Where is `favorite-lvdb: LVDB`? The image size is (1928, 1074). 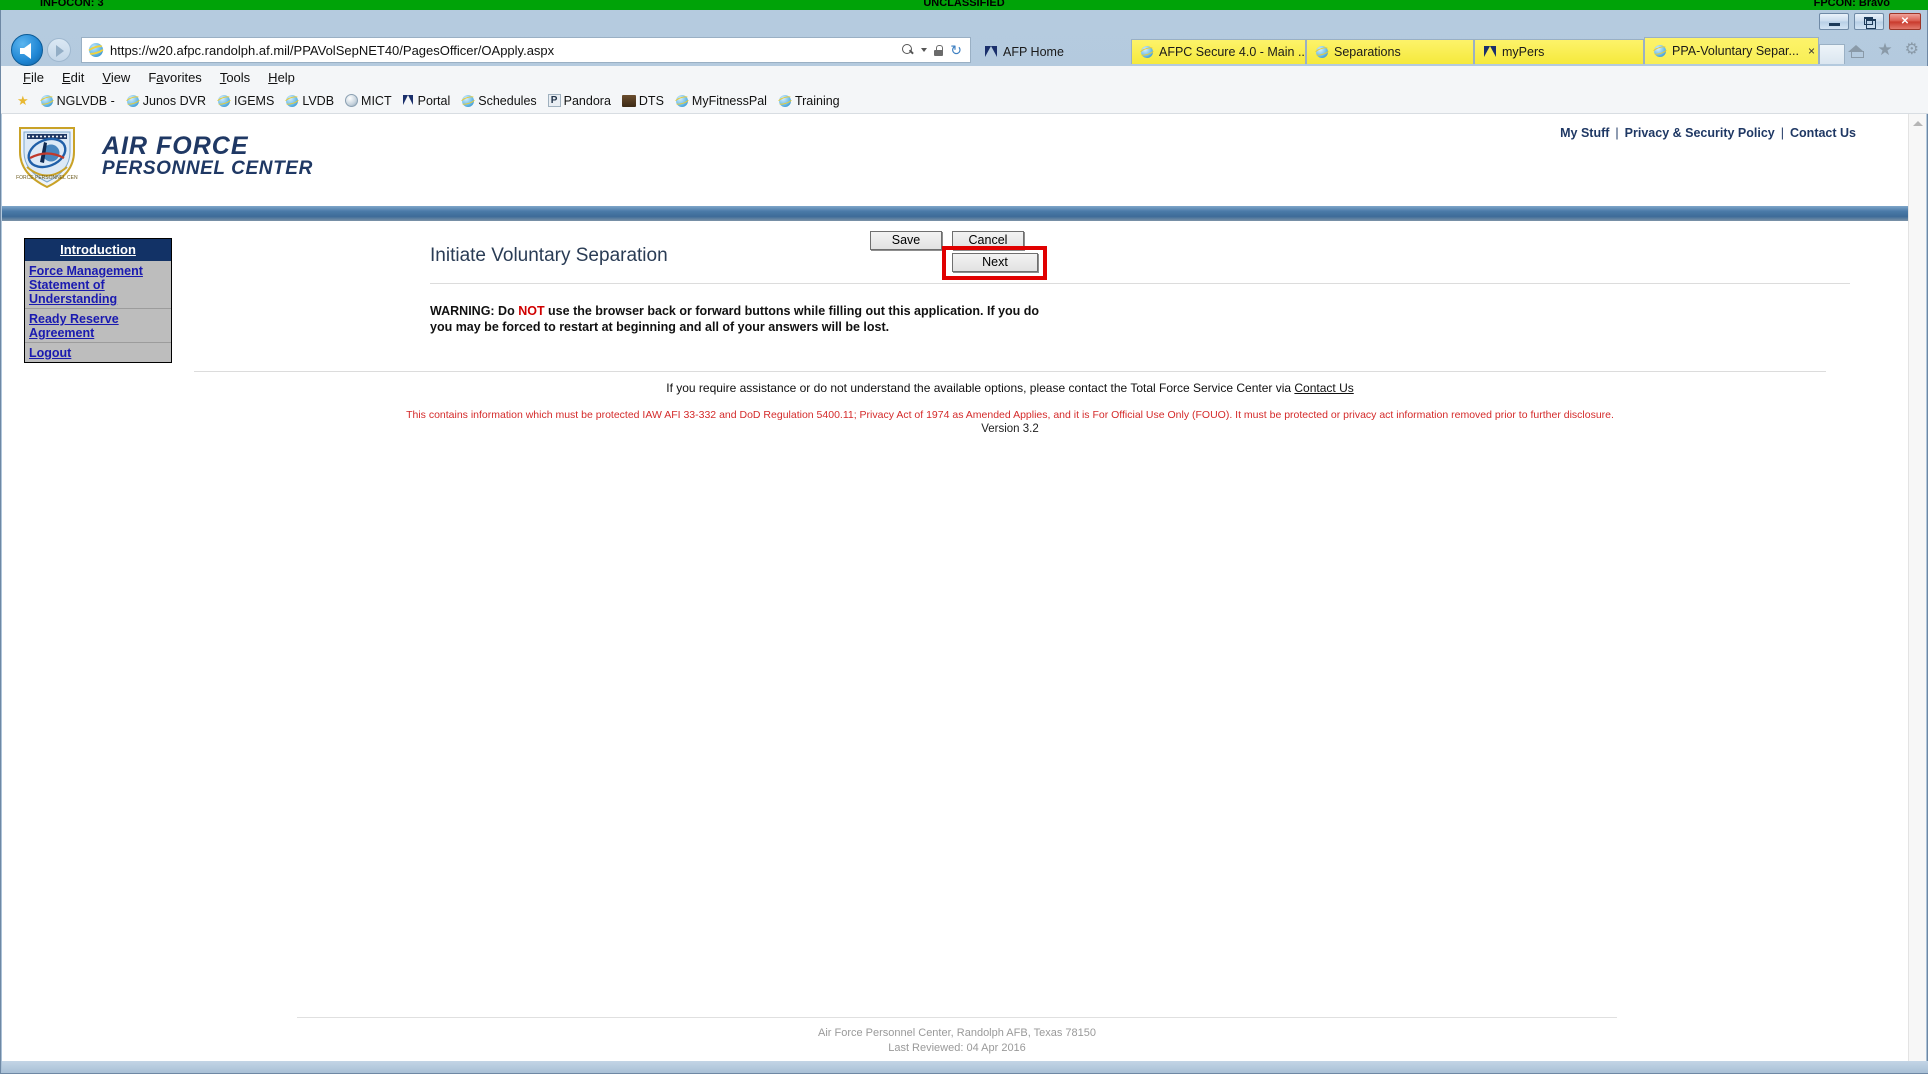 favorite-lvdb: LVDB is located at coordinates (309, 100).